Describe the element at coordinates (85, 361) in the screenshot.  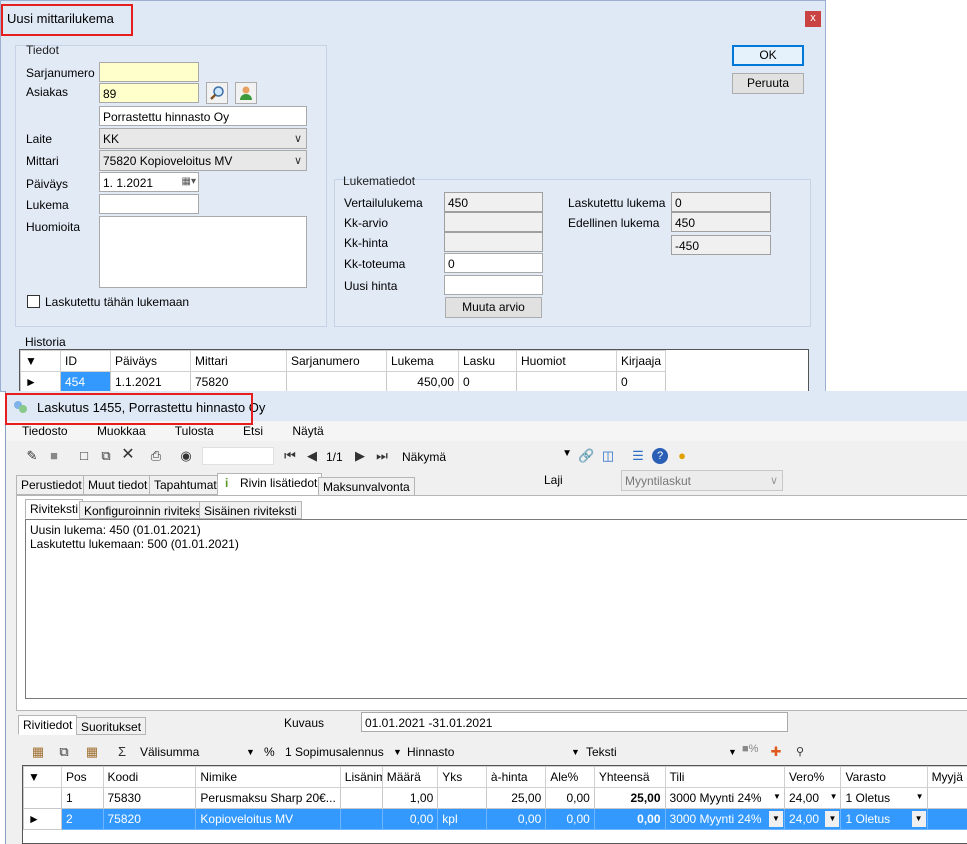
I see `col-id: ID` at that location.